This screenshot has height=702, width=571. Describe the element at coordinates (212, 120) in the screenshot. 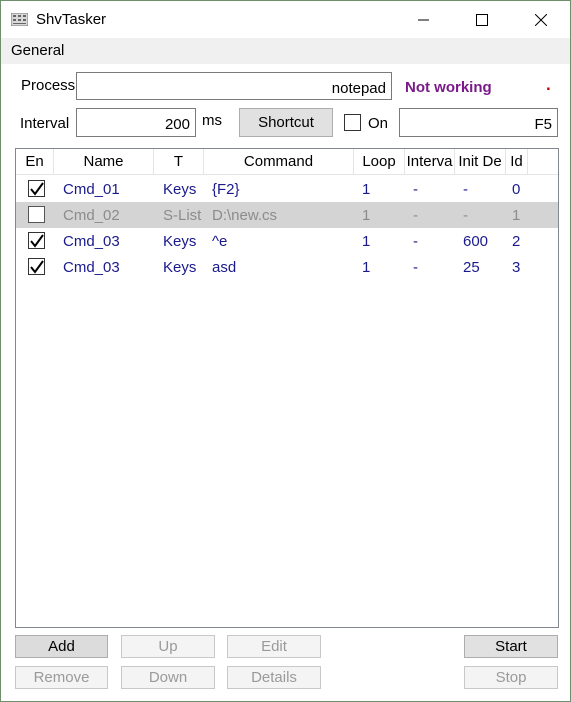

I see `interval-unit: ms` at that location.